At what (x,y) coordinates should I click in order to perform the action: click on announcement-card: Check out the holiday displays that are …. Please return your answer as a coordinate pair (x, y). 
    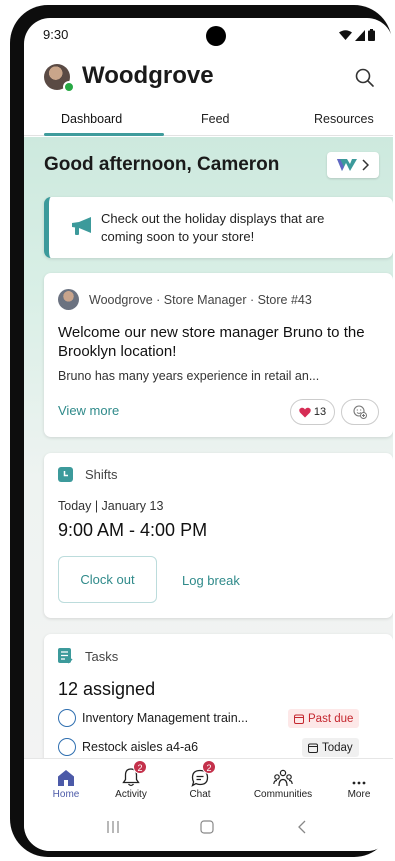
    Looking at the image, I should click on (218, 227).